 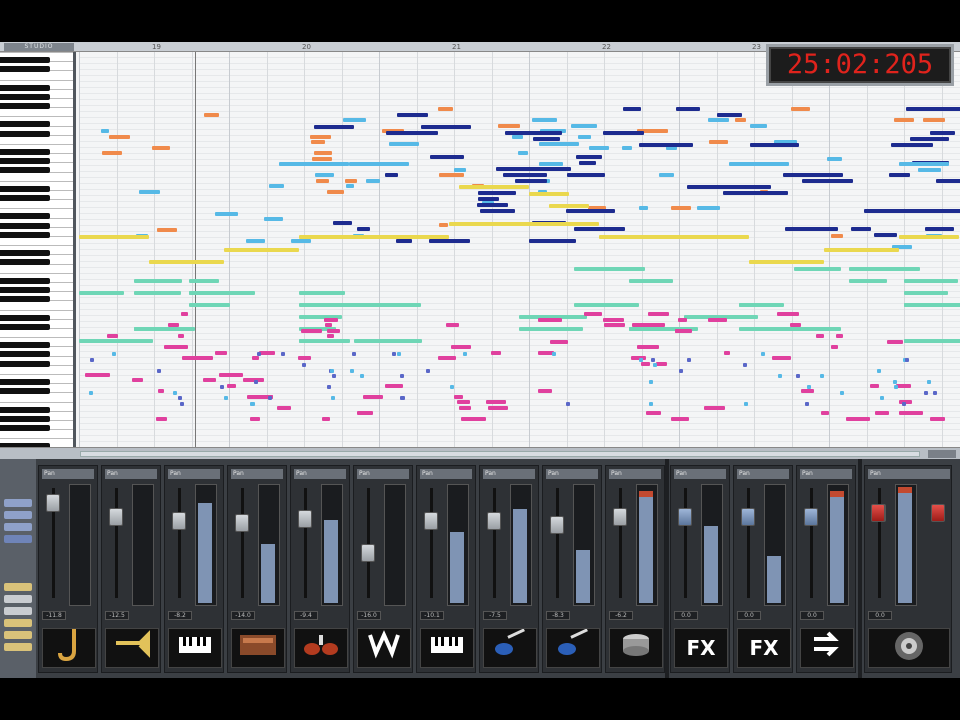 What do you see at coordinates (938, 513) in the screenshot?
I see `master-fader` at bounding box center [938, 513].